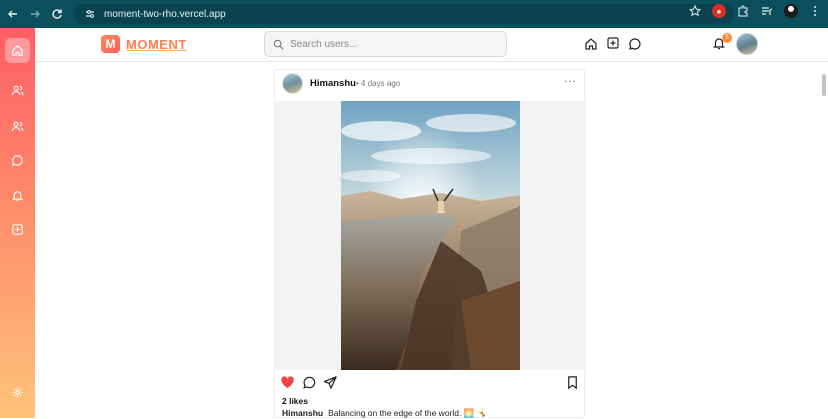 This screenshot has width=828, height=419. I want to click on site-settings-icon, so click(90, 14).